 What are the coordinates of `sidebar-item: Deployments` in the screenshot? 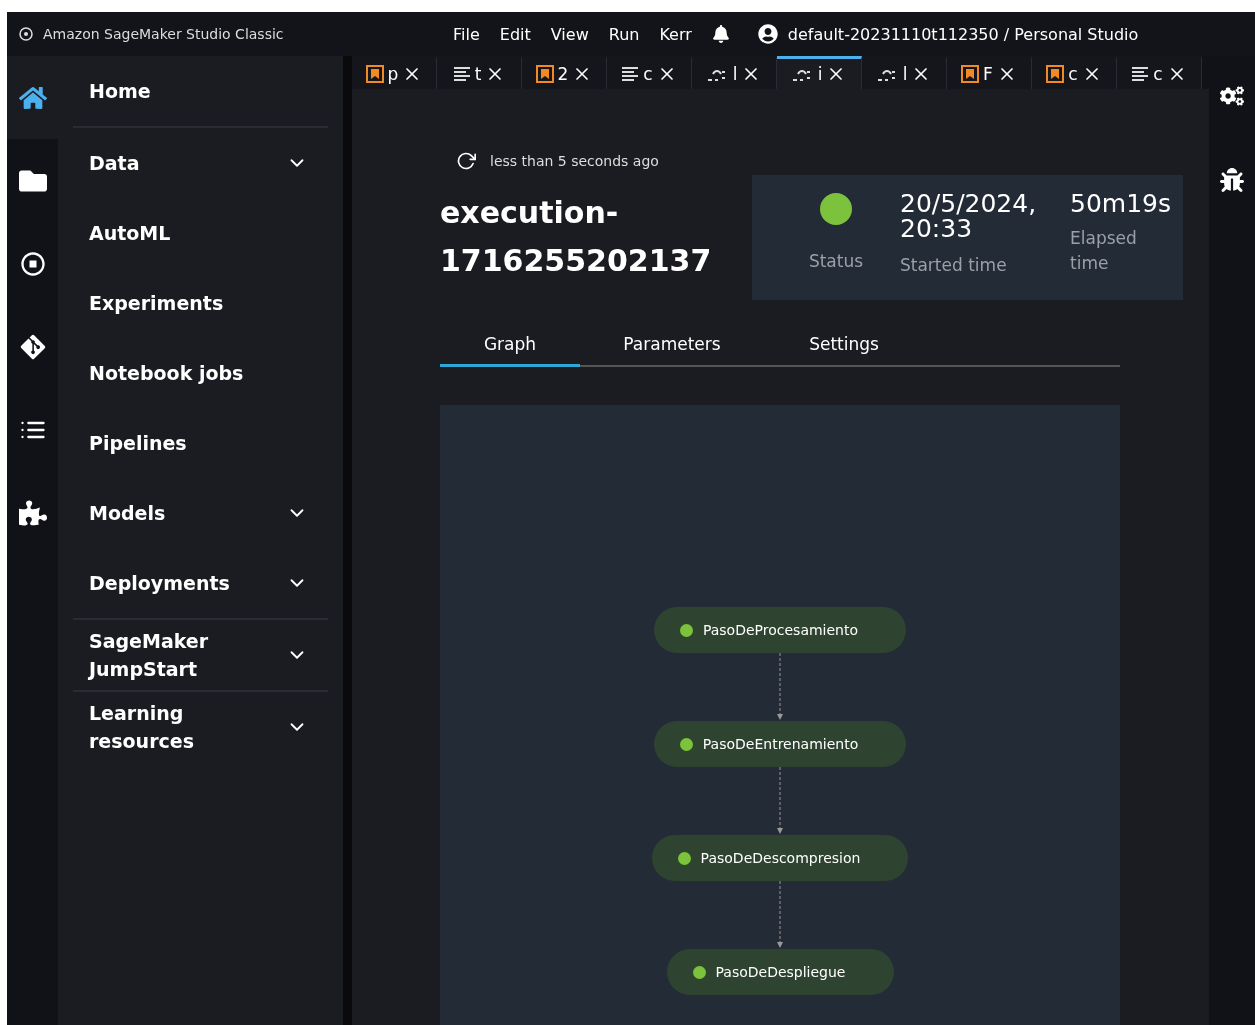 It's located at (200, 584).